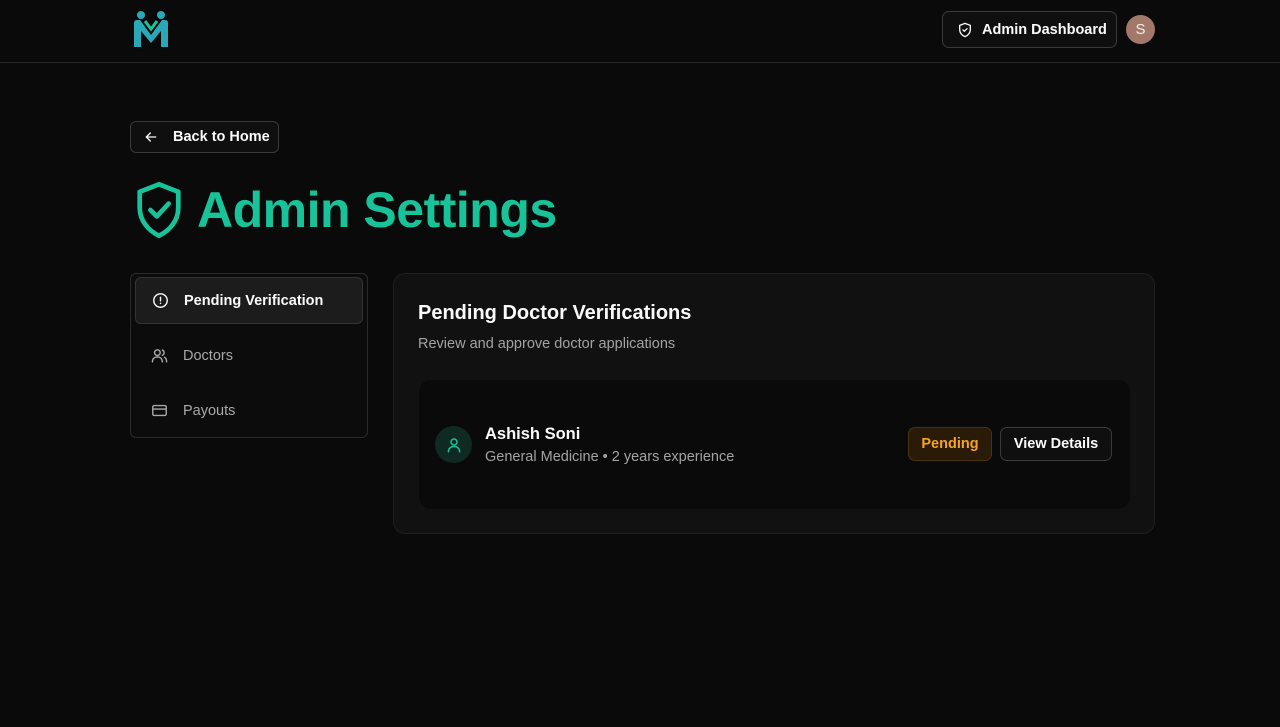 The image size is (1280, 727). I want to click on admin-dashboard-button: Admin Dashboard, so click(1029, 29).